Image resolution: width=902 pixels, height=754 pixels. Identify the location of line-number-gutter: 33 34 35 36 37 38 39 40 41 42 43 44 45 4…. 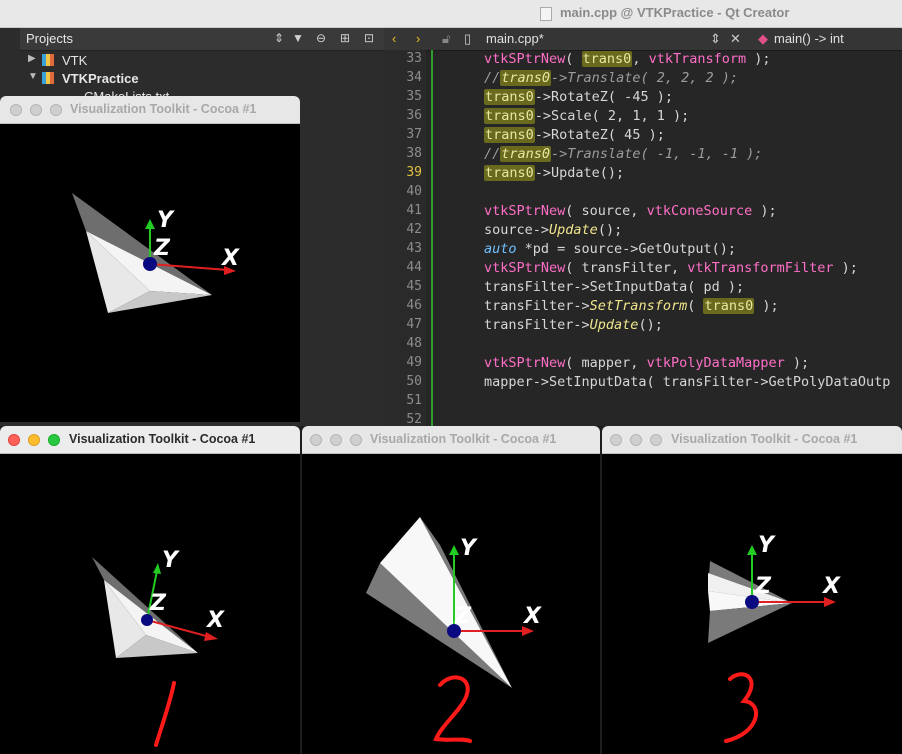
(405, 238).